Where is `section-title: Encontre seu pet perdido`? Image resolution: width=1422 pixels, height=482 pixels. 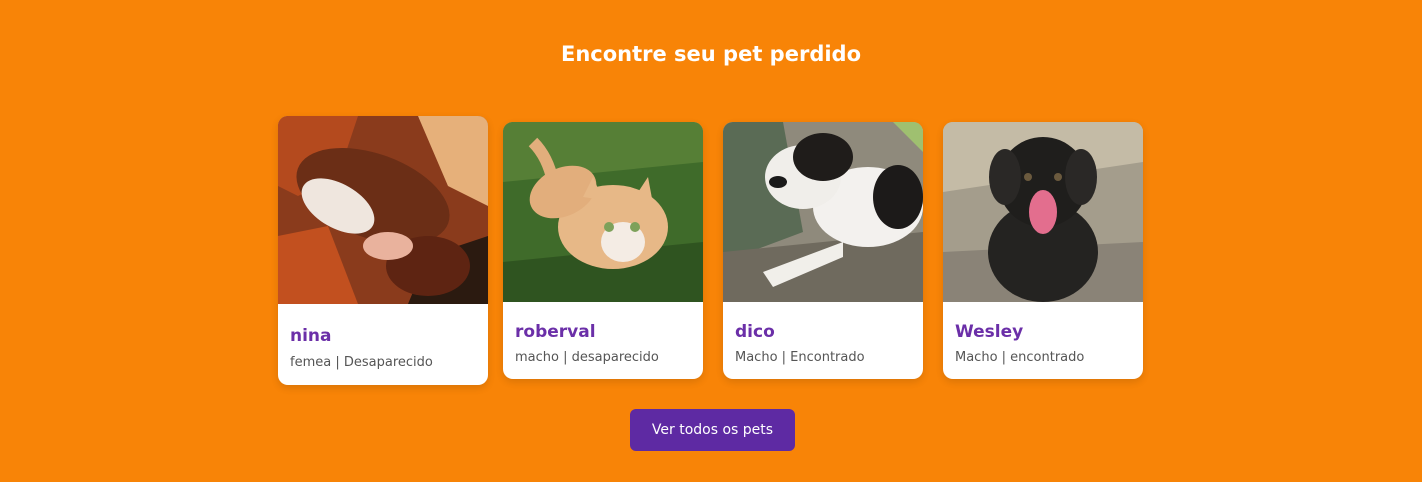 section-title: Encontre seu pet perdido is located at coordinates (711, 54).